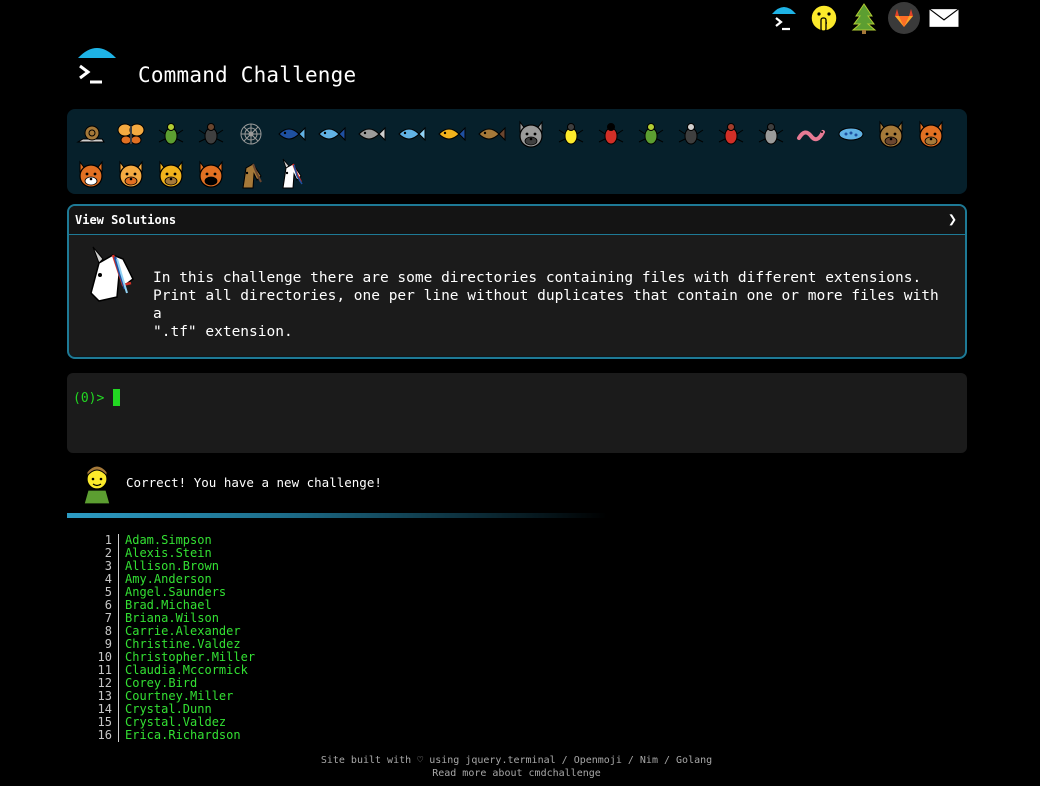  Describe the element at coordinates (251, 174) in the screenshot. I see `horse-icon` at that location.